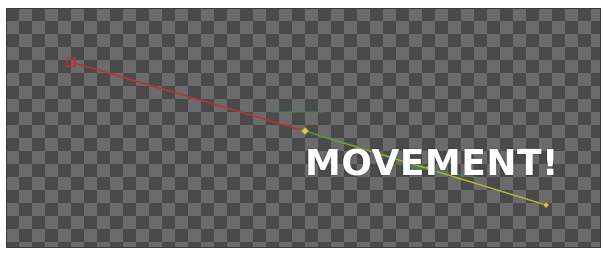 The image size is (603, 254). I want to click on movement-caption: MOVEMENT!, so click(432, 163).